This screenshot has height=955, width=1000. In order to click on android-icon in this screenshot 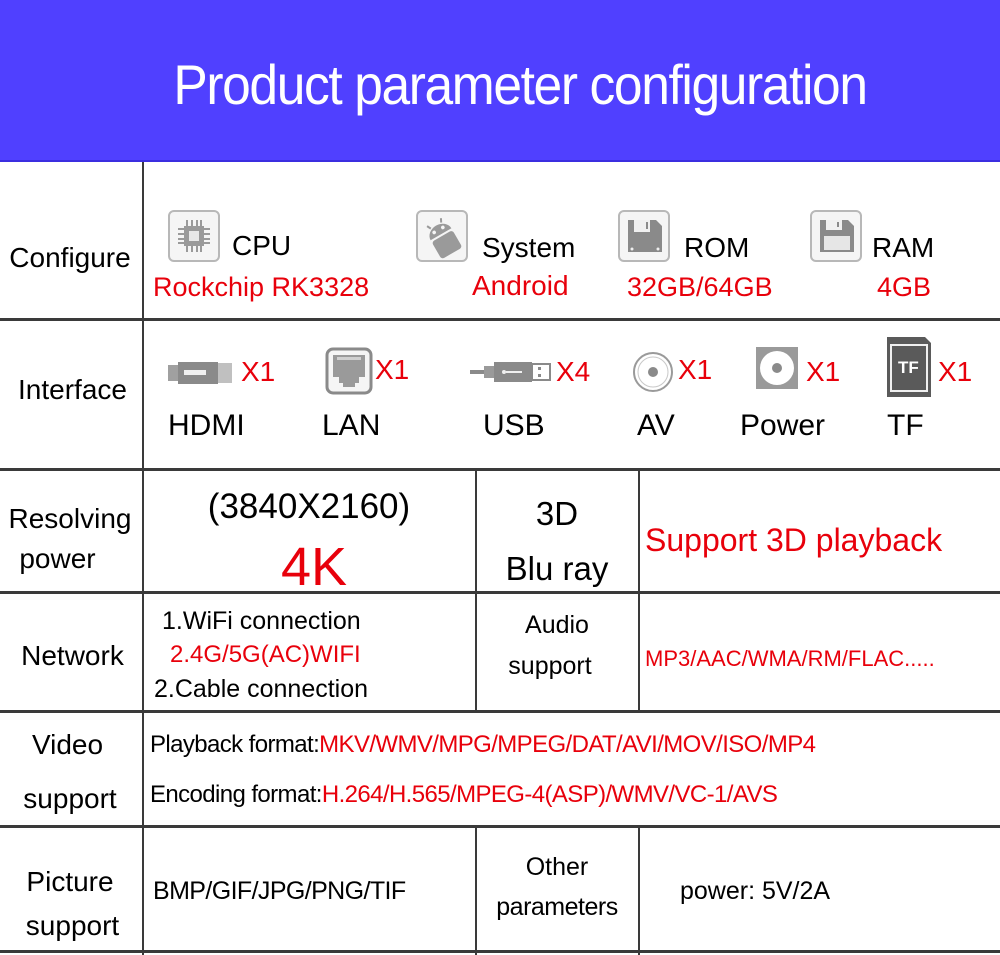, I will do `click(442, 236)`.